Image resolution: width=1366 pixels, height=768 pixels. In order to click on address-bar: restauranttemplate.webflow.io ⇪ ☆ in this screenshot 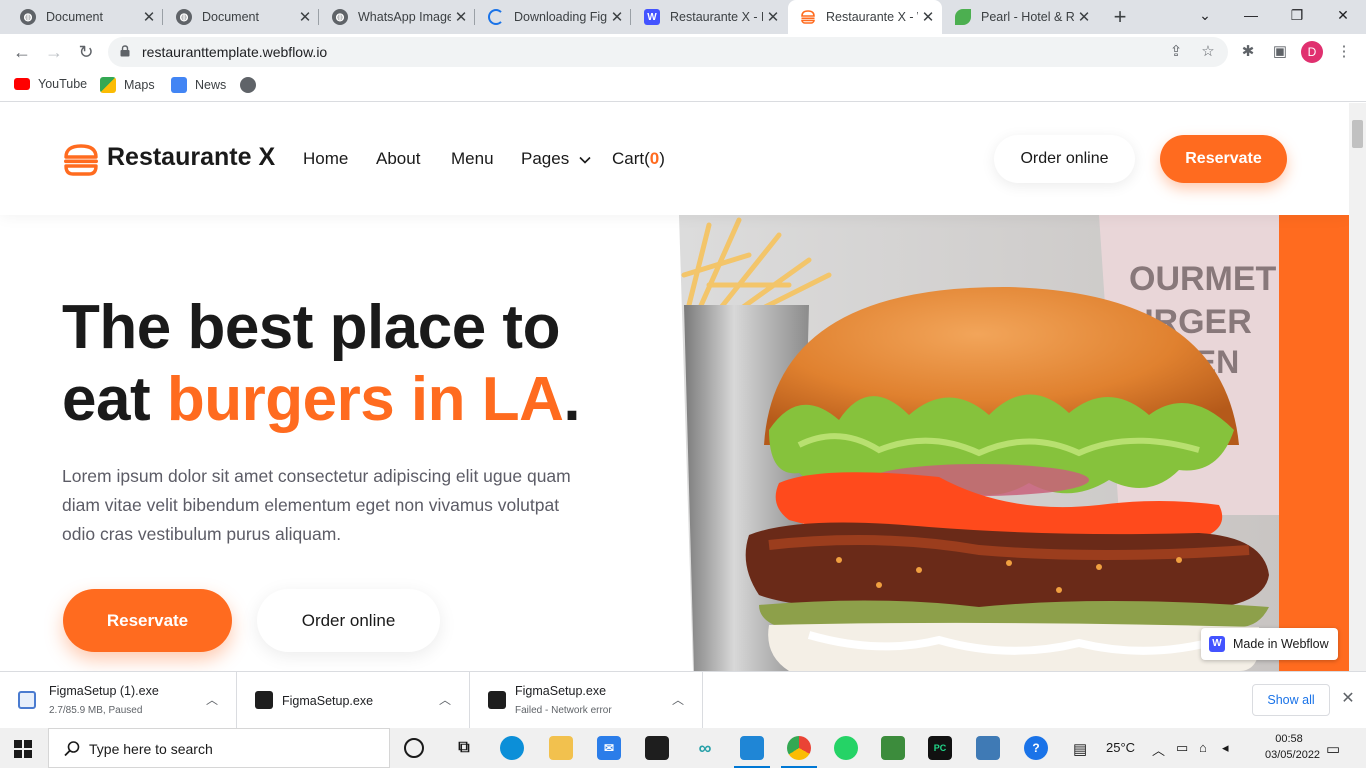, I will do `click(668, 52)`.